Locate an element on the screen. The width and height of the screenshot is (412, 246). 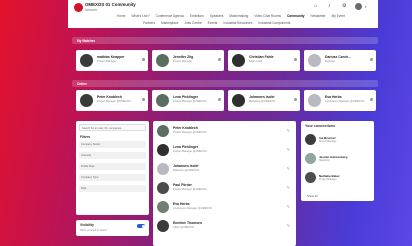
user-avatar is located at coordinates (358, 6).